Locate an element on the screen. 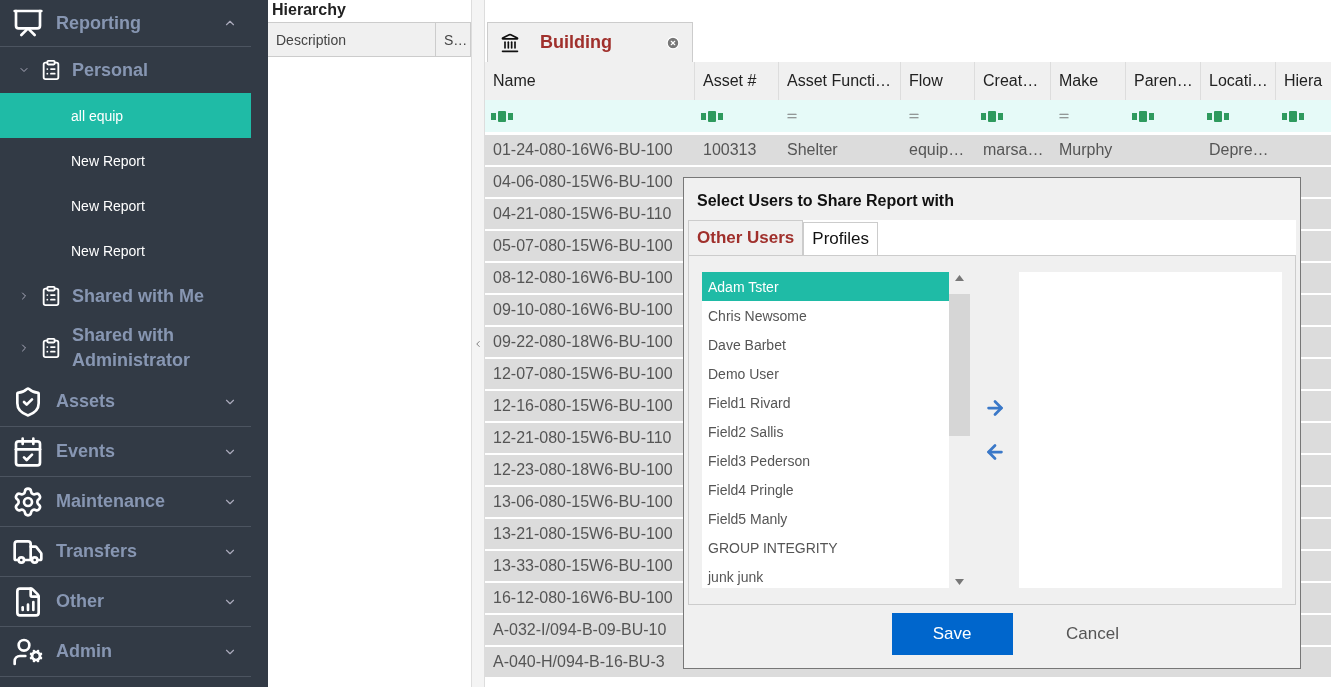  table-cell-text: 100313 is located at coordinates (730, 150).